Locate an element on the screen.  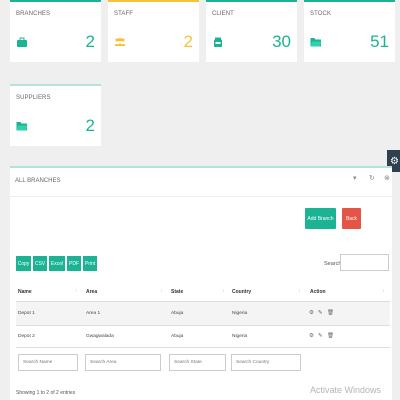
pdf-button: PDF is located at coordinates (74, 263).